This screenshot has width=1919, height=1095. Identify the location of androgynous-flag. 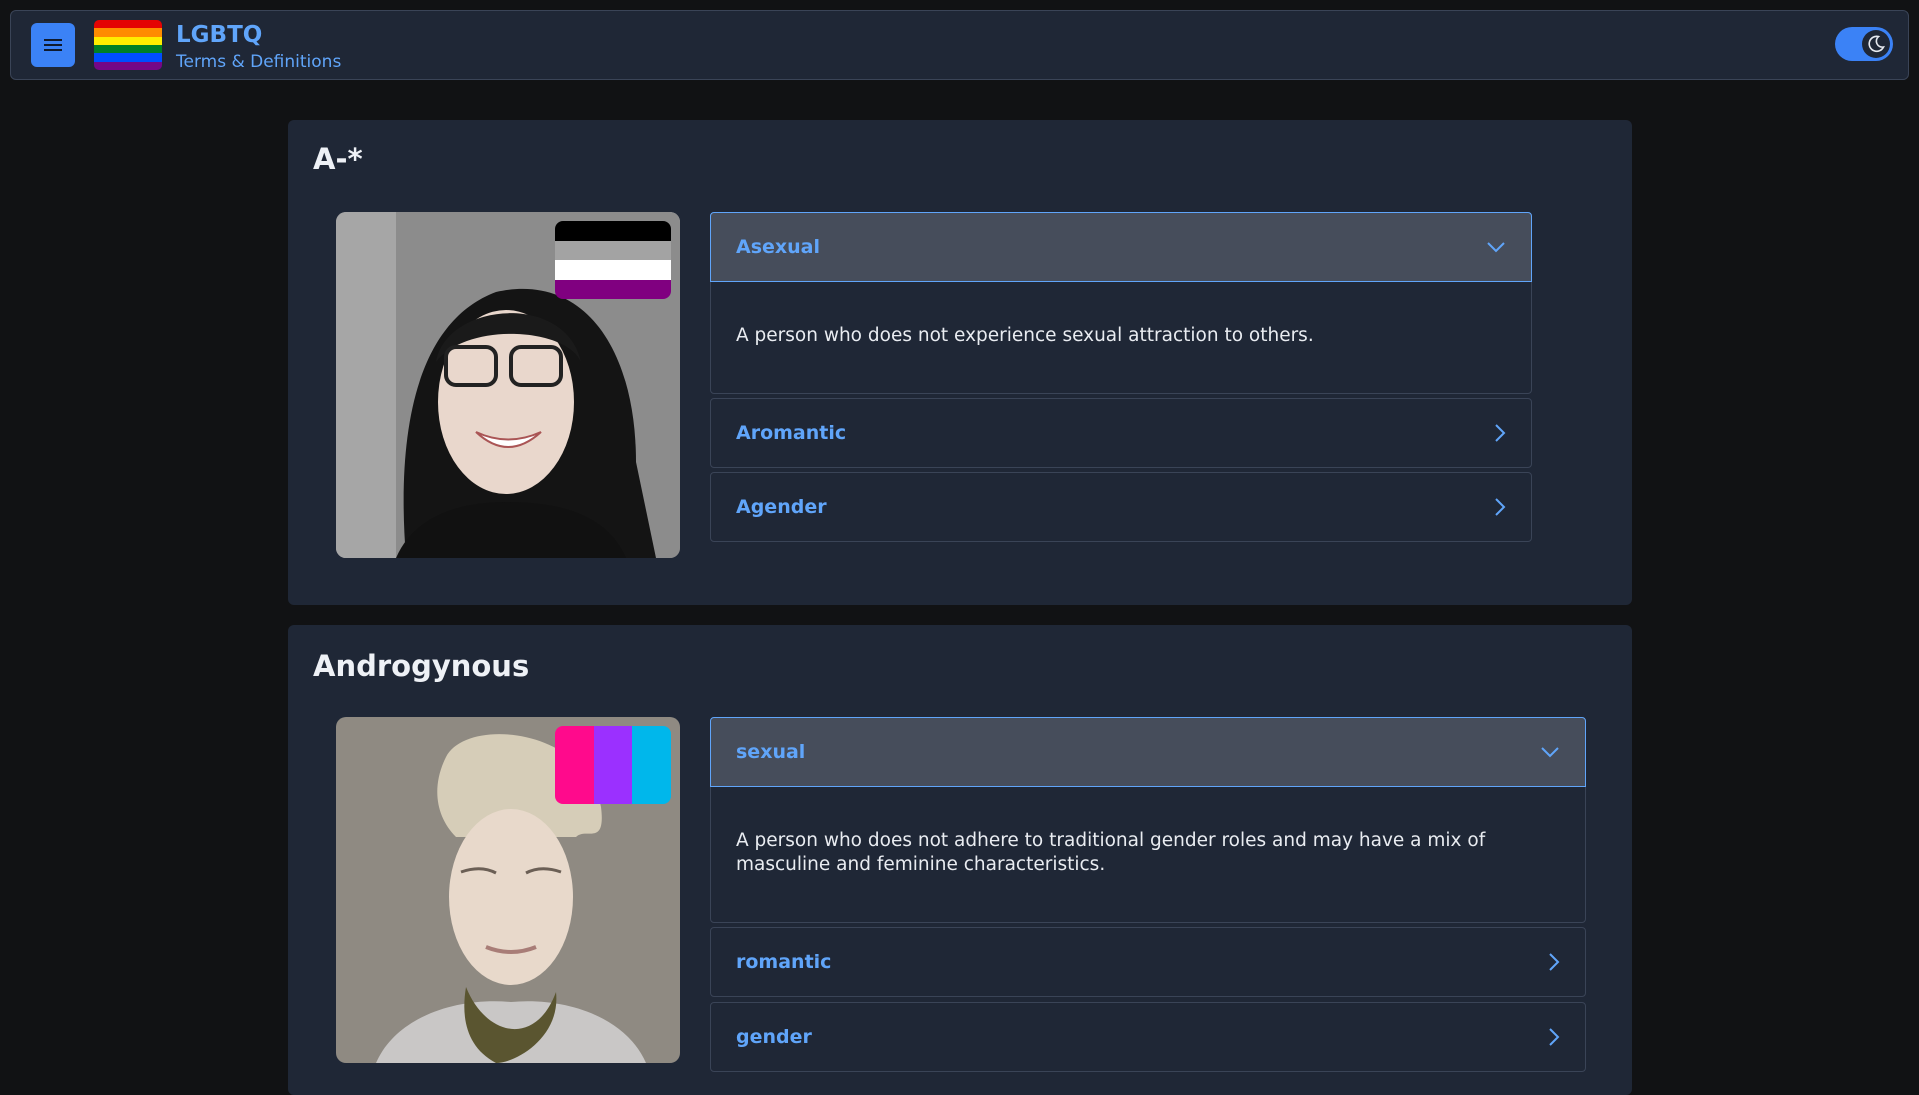
(613, 765).